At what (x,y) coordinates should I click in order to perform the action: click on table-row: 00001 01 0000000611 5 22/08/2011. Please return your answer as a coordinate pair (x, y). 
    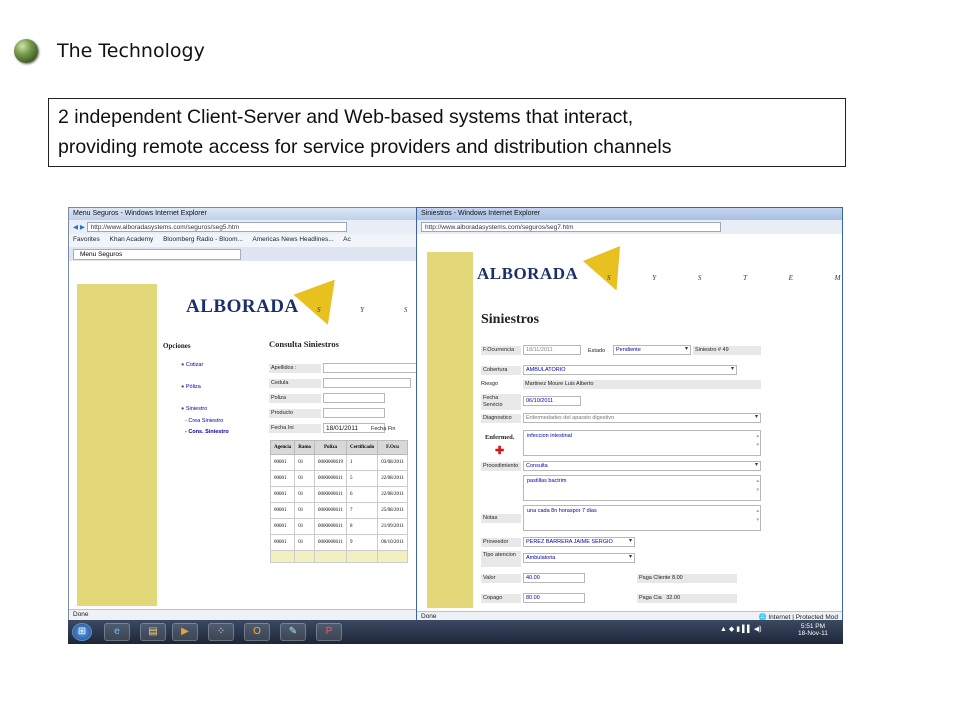
    Looking at the image, I should click on (338, 478).